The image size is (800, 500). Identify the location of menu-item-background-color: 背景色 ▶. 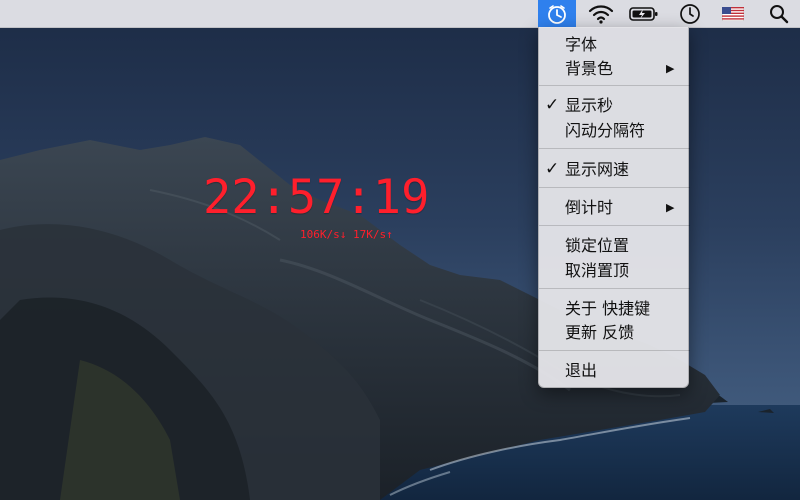
(614, 68).